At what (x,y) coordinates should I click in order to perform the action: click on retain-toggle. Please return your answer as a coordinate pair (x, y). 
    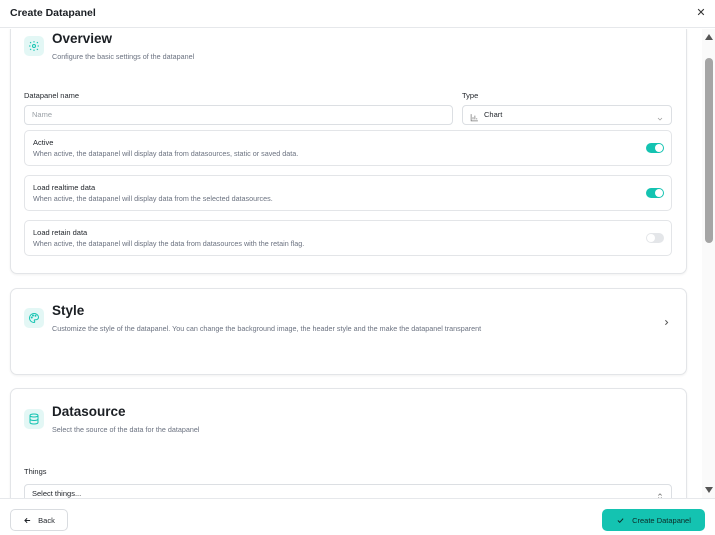
    Looking at the image, I should click on (655, 238).